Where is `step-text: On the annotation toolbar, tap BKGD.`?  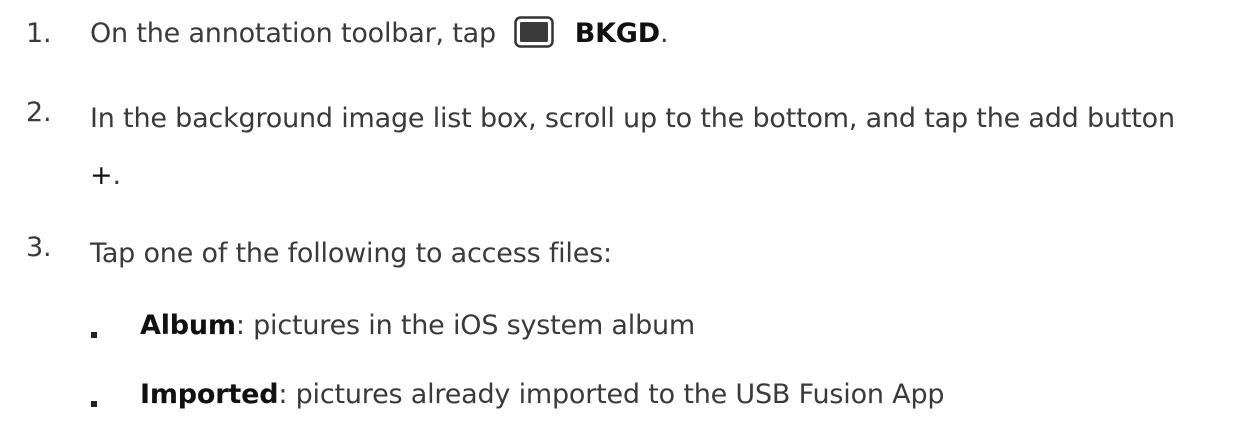
step-text: On the annotation toolbar, tap BKGD. is located at coordinates (648, 34).